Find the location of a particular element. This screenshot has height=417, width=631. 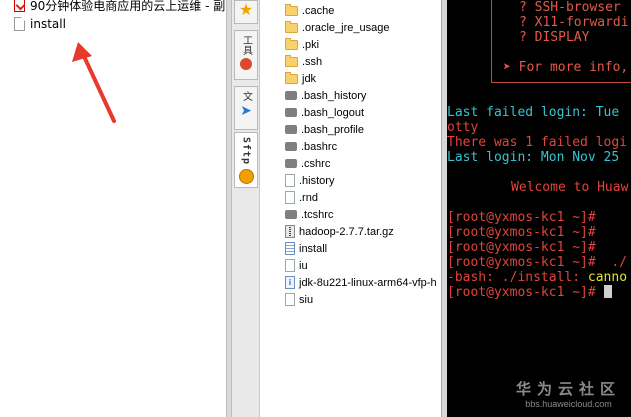

watermark-sub: bbs.huaweicloud.com is located at coordinates (568, 404).